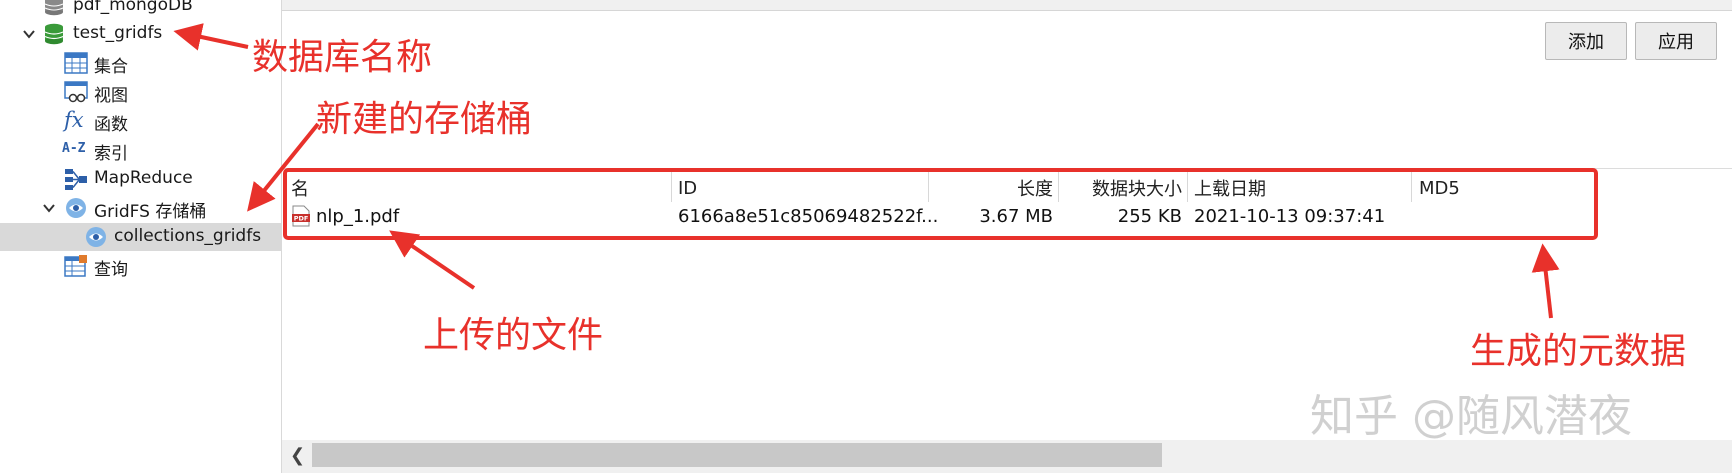  What do you see at coordinates (342, 57) in the screenshot?
I see `annotation-db-name: 数据库名称` at bounding box center [342, 57].